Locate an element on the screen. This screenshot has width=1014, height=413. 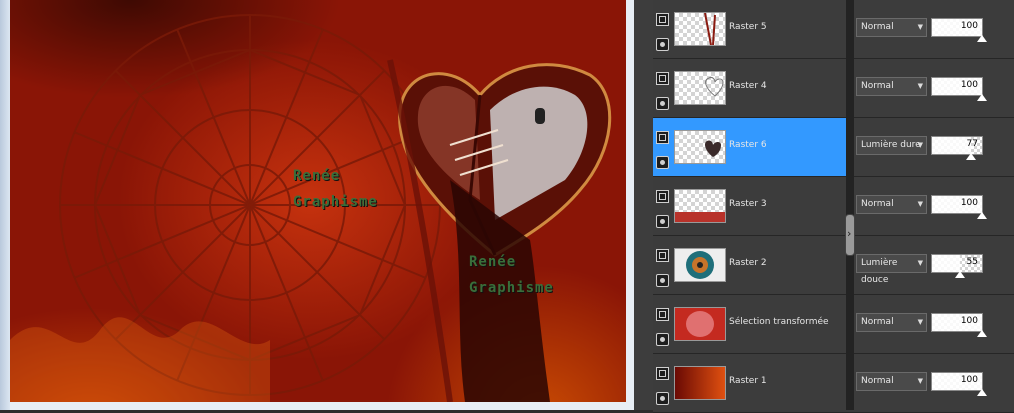
layer-row: Raster 4 Normal ▼ 100 is located at coordinates (833, 88).